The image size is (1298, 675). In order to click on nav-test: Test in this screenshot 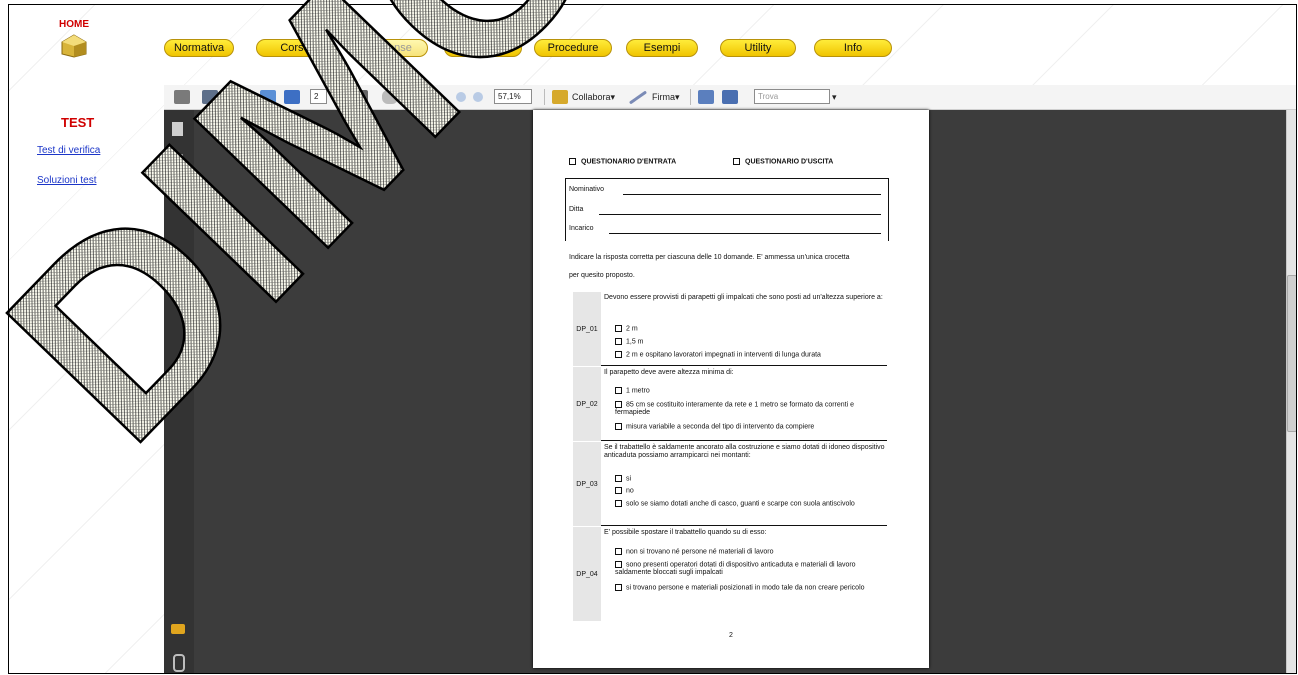, I will do `click(483, 48)`.